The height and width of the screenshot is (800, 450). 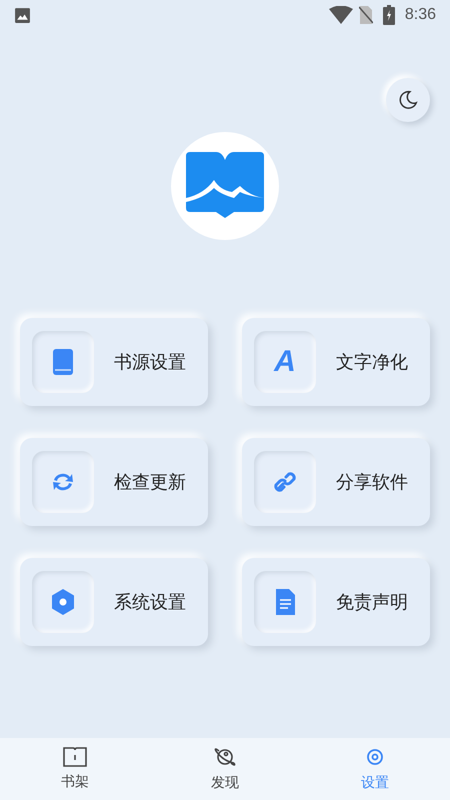 What do you see at coordinates (114, 362) in the screenshot?
I see `menu-card: 书源设置` at bounding box center [114, 362].